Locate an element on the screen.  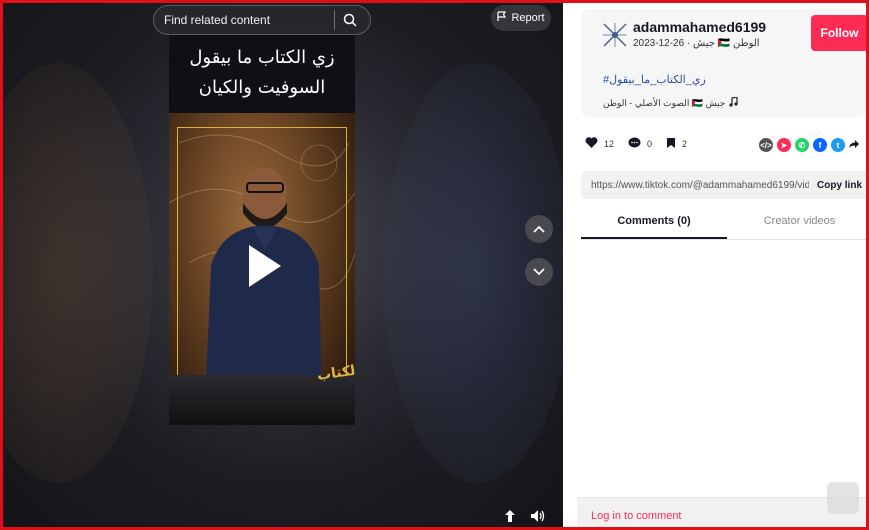
save-stat: 2 is located at coordinates (676, 144).